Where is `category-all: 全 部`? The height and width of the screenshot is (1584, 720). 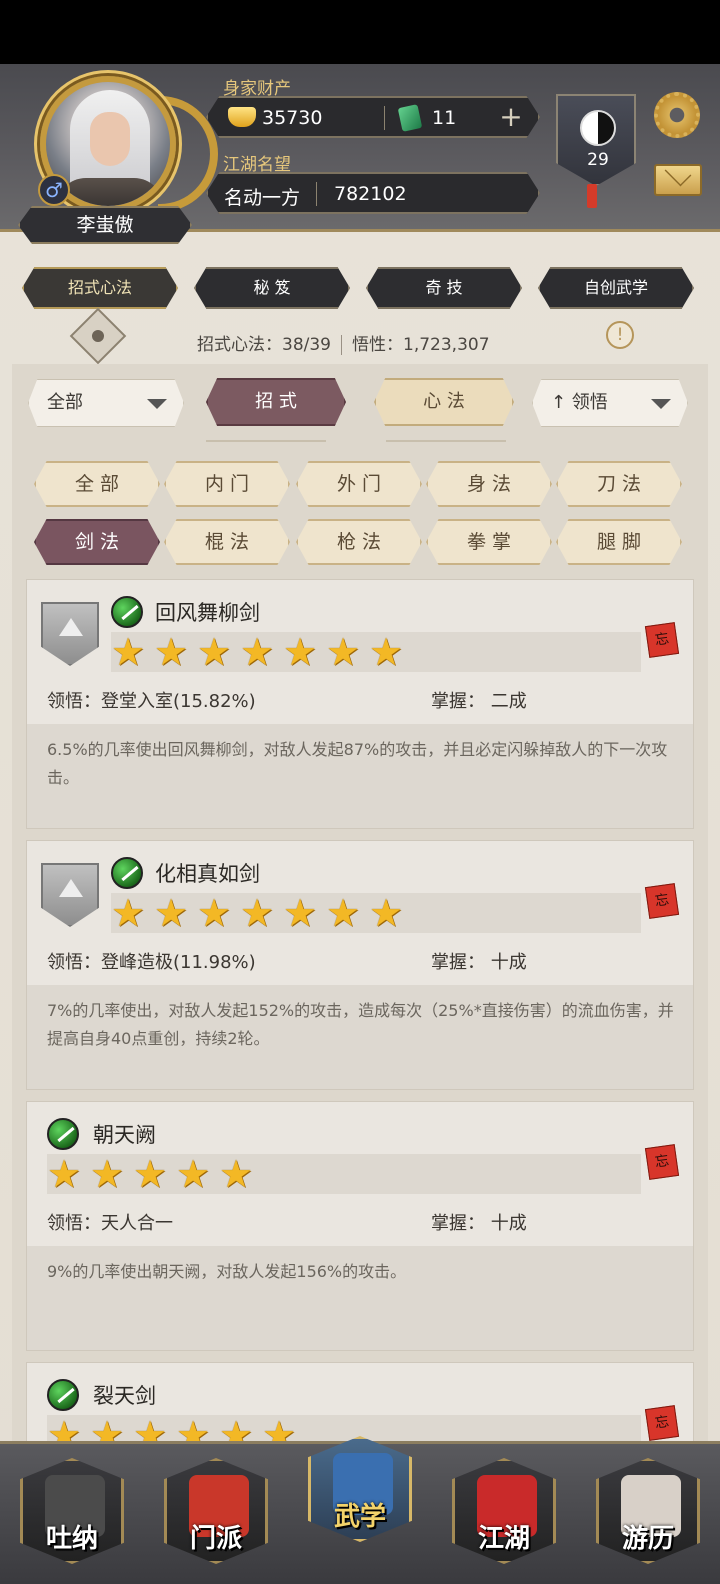
category-all: 全 部 is located at coordinates (97, 484).